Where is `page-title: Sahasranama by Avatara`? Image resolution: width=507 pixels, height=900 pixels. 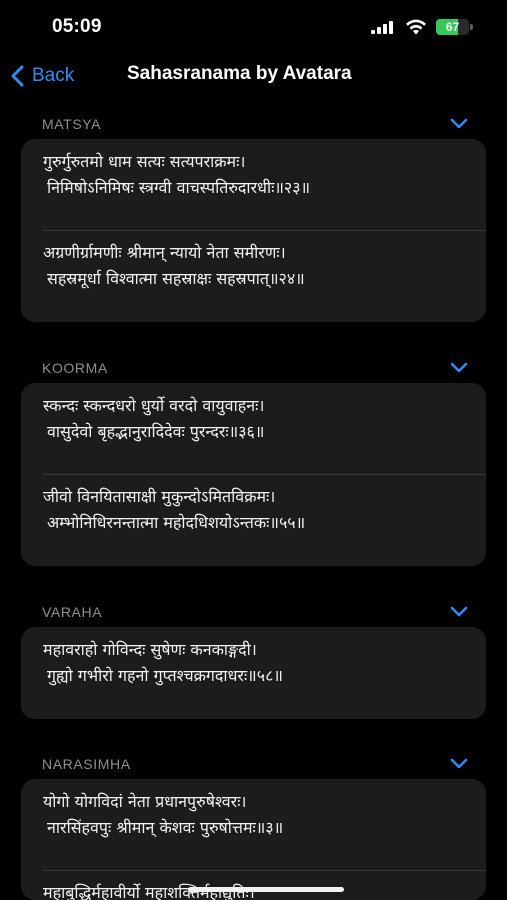
page-title: Sahasranama by Avatara is located at coordinates (239, 73).